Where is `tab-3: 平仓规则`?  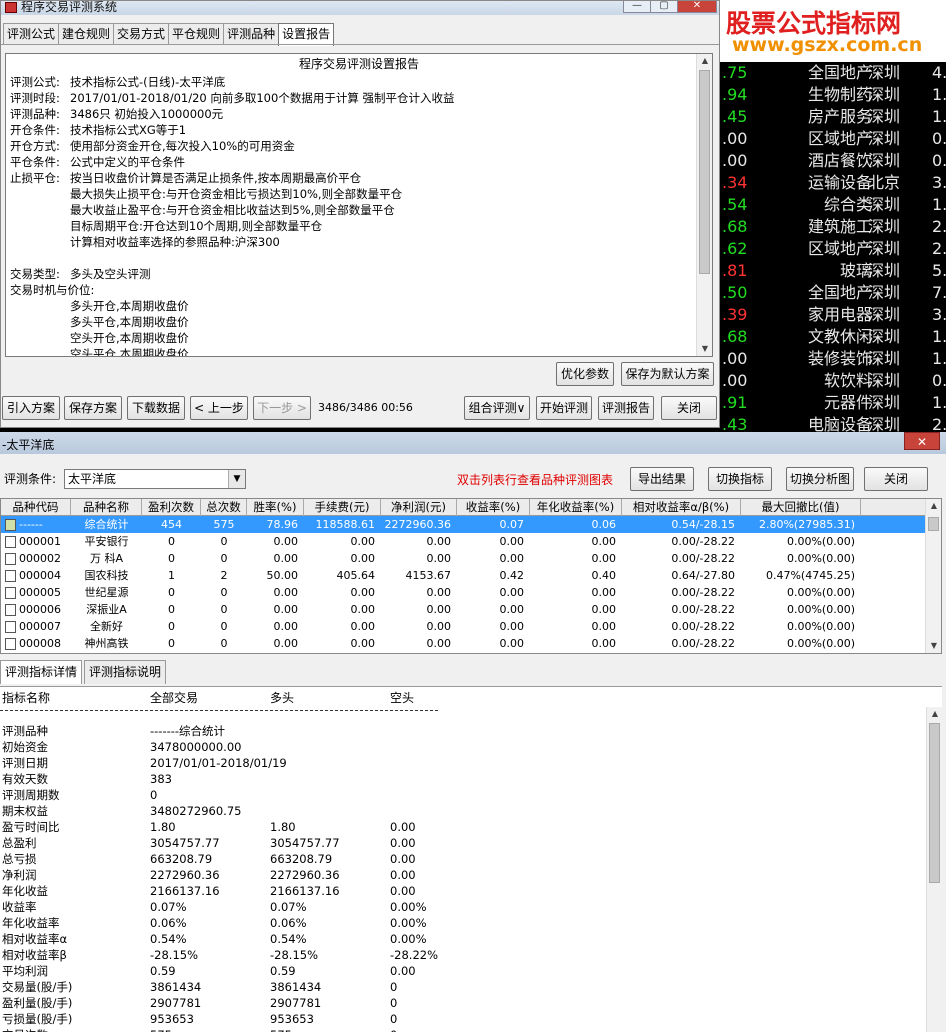 tab-3: 平仓规则 is located at coordinates (196, 34).